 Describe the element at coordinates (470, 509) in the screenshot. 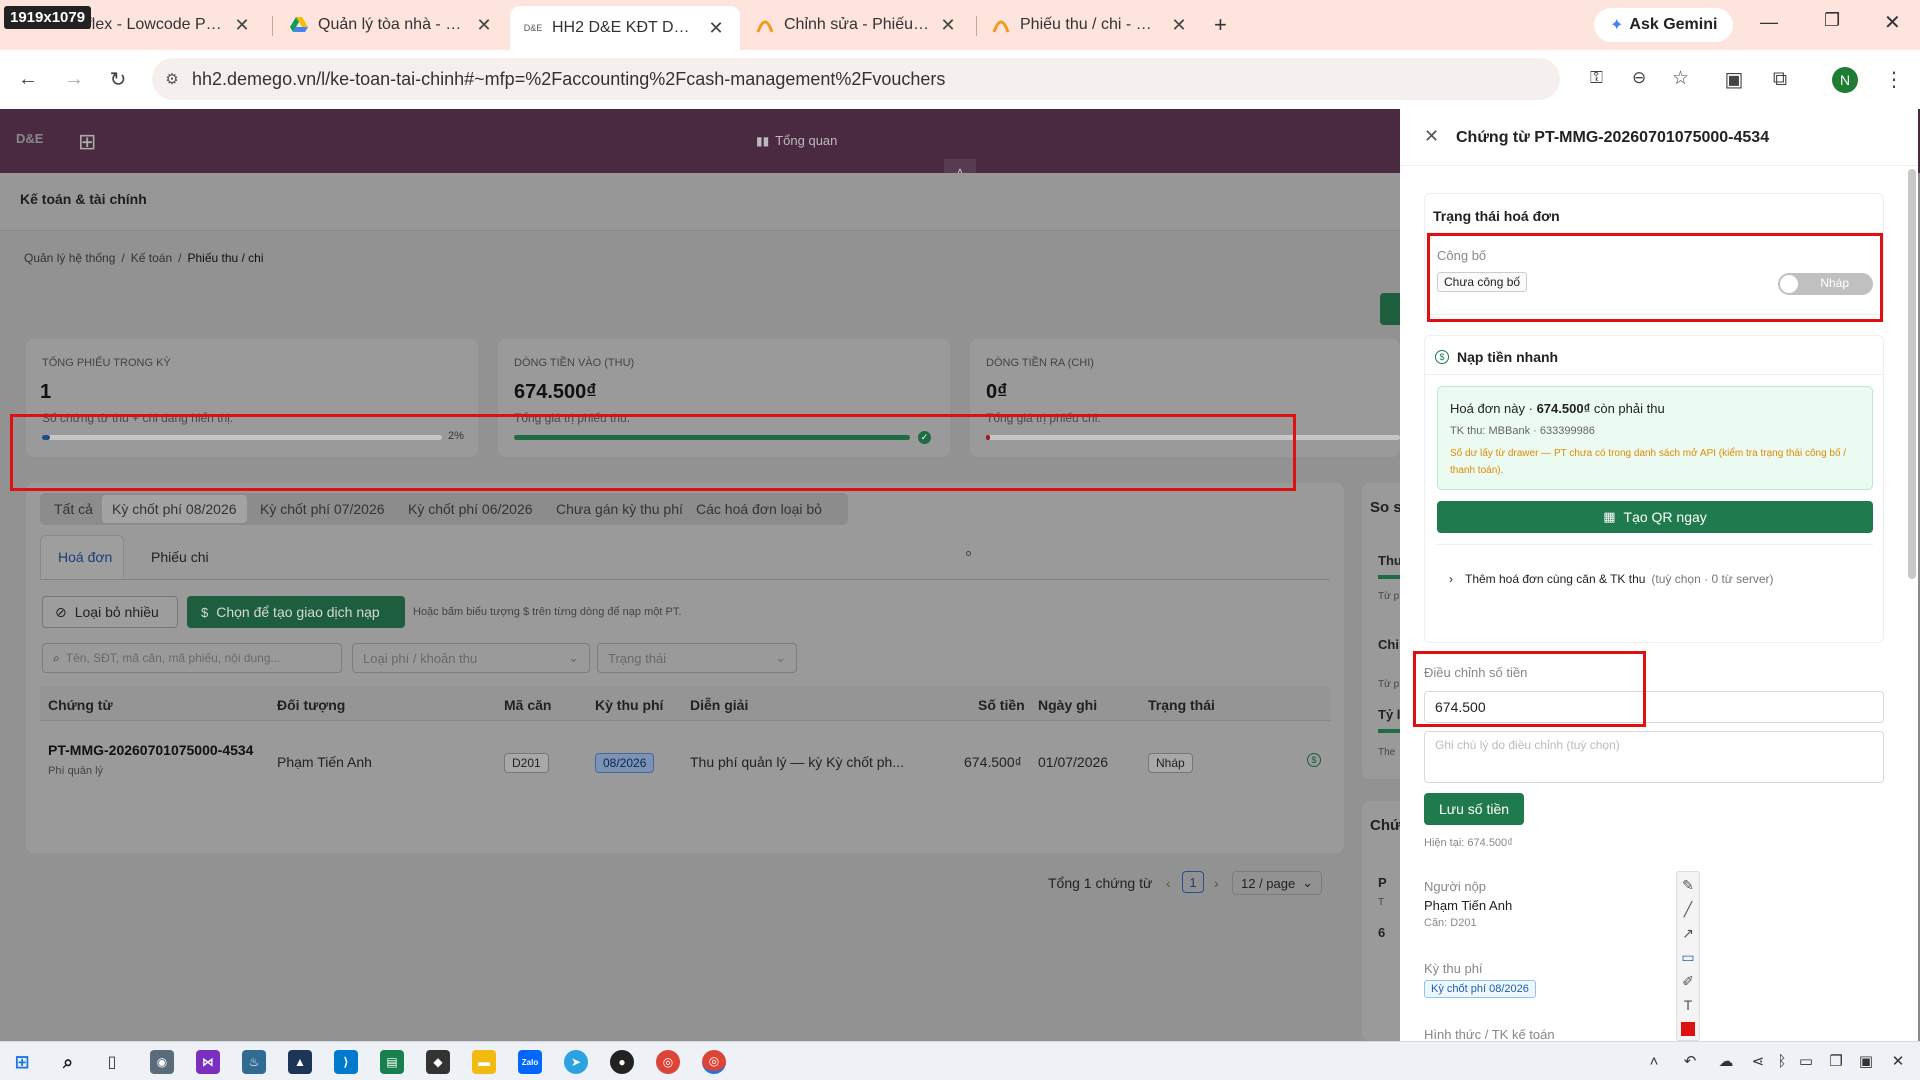

I see `period-filter-06-2026: Kỳ chốt phí 06/2026` at that location.